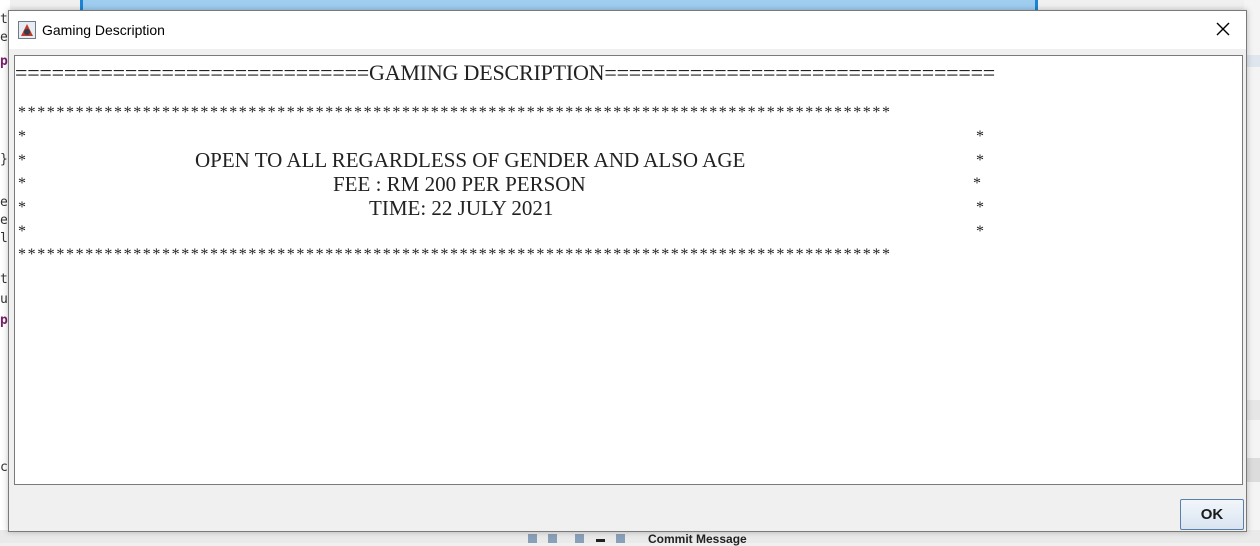 The width and height of the screenshot is (1260, 546). What do you see at coordinates (600, 540) in the screenshot?
I see `minus-icon` at bounding box center [600, 540].